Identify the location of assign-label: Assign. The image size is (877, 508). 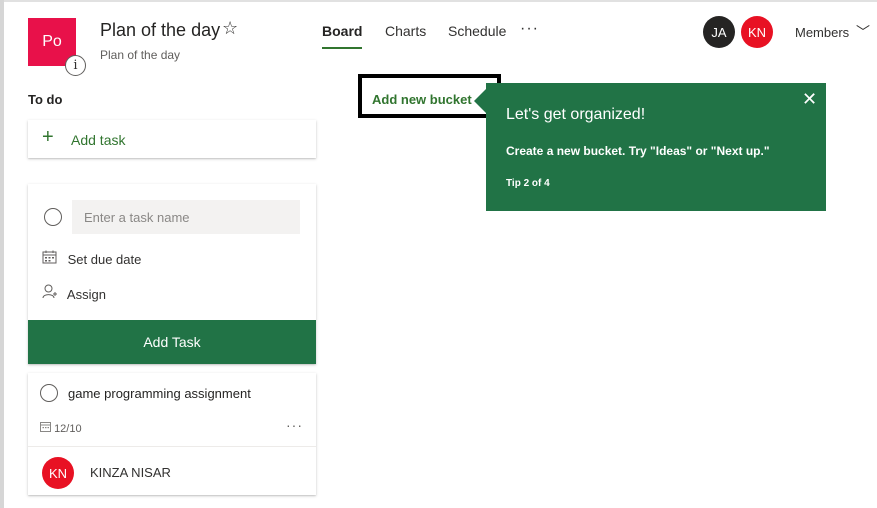
(86, 294).